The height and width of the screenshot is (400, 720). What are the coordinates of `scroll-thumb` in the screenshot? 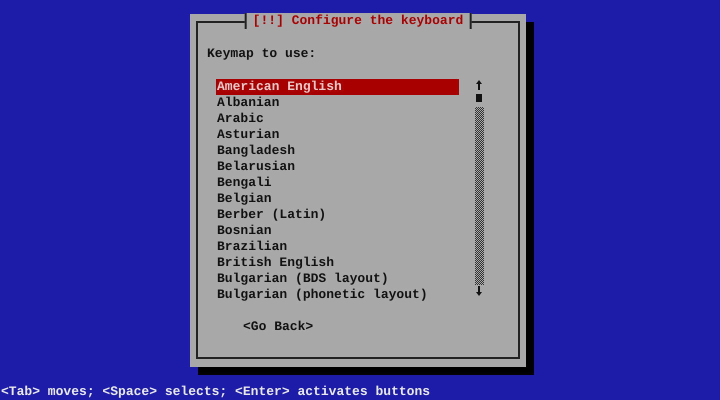 It's located at (479, 98).